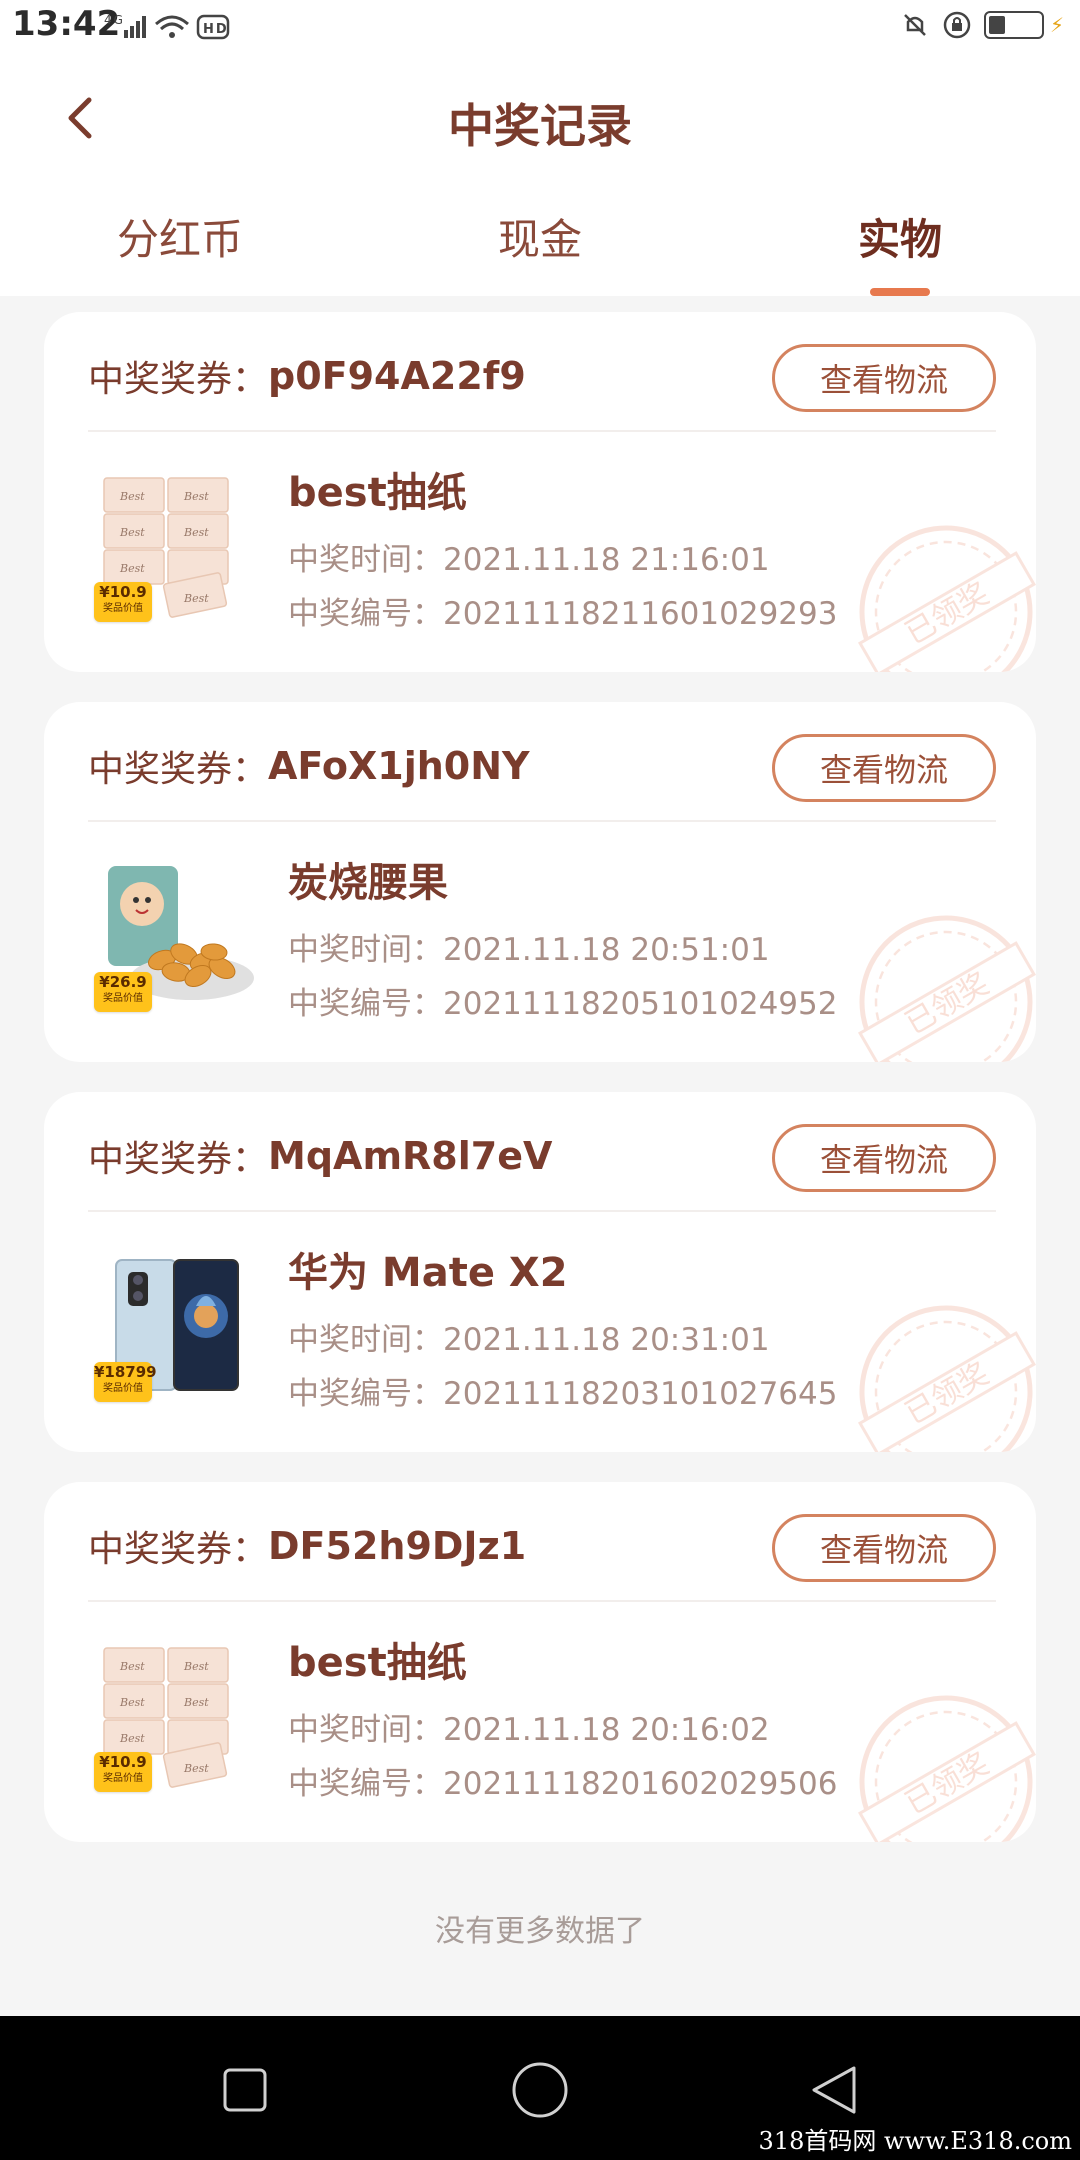  Describe the element at coordinates (123, 992) in the screenshot. I see `price-badge: ¥26.9 奖品价值` at that location.